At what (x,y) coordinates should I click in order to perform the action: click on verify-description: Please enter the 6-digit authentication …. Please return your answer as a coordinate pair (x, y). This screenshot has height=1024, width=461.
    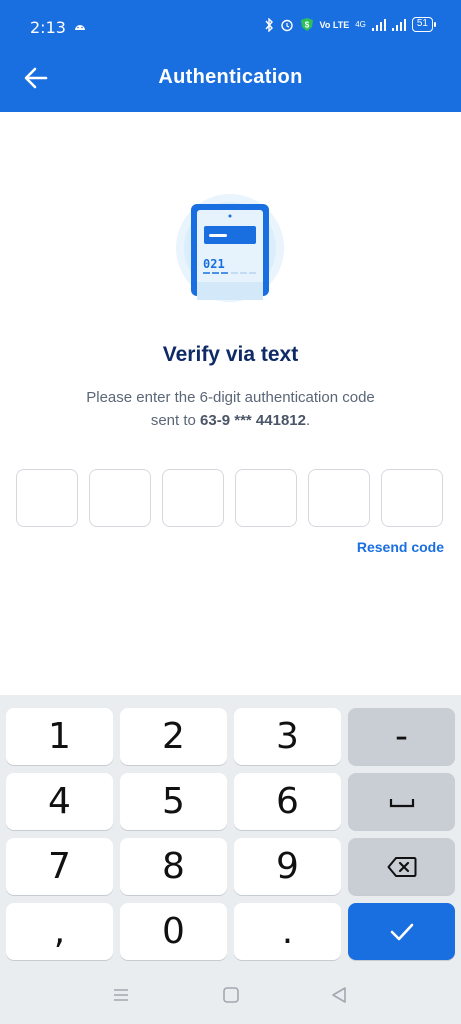
    Looking at the image, I should click on (230, 409).